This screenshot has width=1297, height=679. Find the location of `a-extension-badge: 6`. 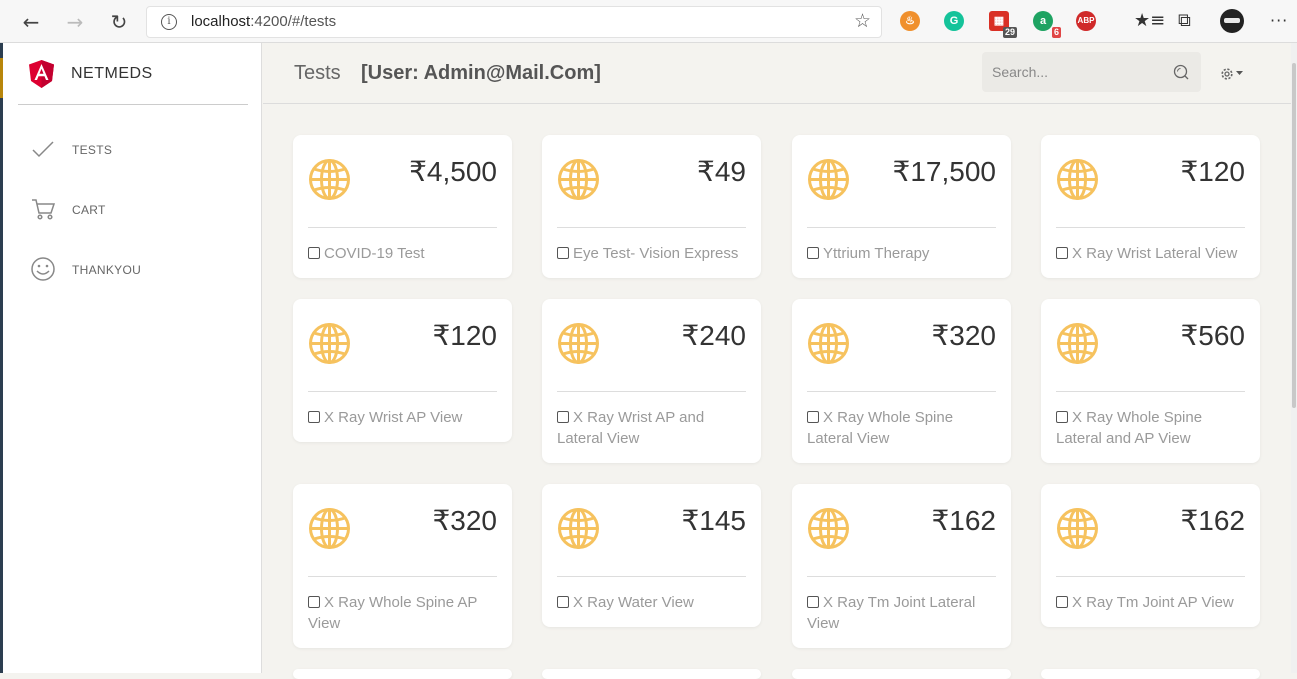

a-extension-badge: 6 is located at coordinates (1056, 32).